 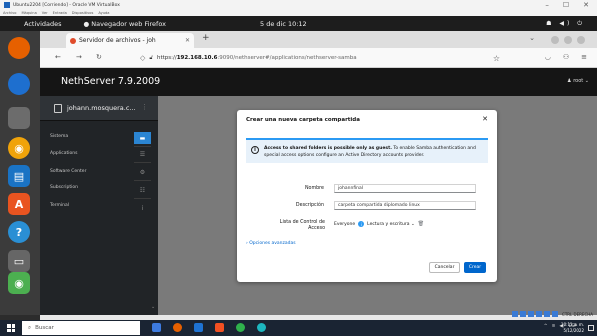 What do you see at coordinates (566, 5) in the screenshot?
I see `maximize-button: ☐` at bounding box center [566, 5].